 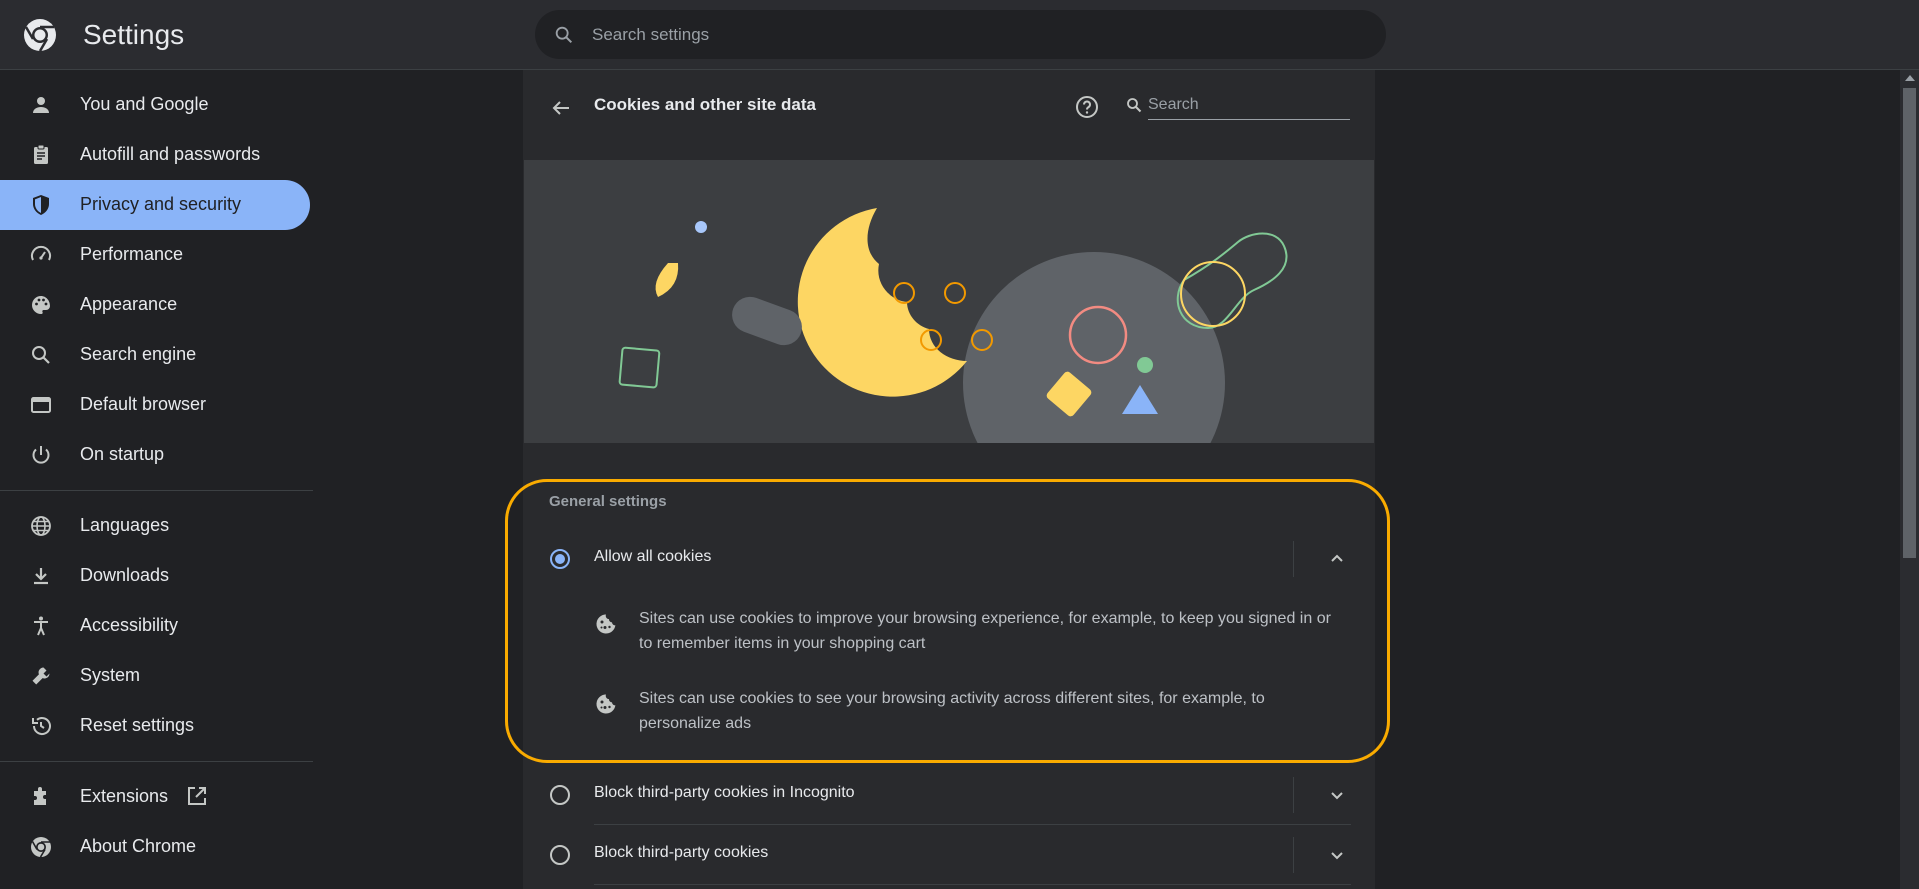 I want to click on sidebar-item-downloads: Downloads, so click(x=155, y=576).